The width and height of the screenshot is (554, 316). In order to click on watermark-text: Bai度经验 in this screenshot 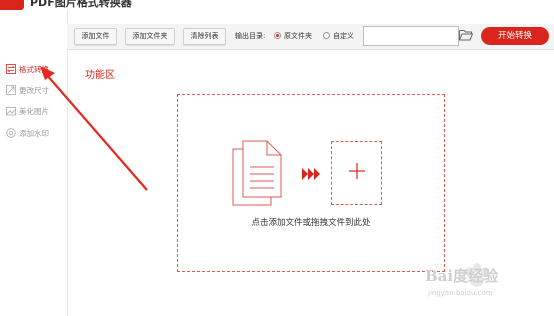, I will do `click(462, 276)`.